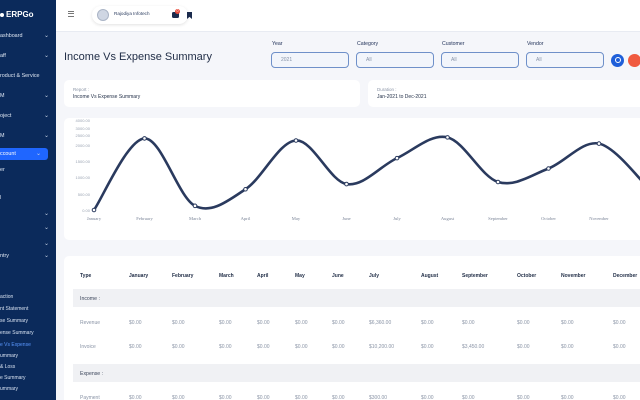 The image size is (640, 400). I want to click on sidebar-subitem-income-summary: se Summary, so click(28, 321).